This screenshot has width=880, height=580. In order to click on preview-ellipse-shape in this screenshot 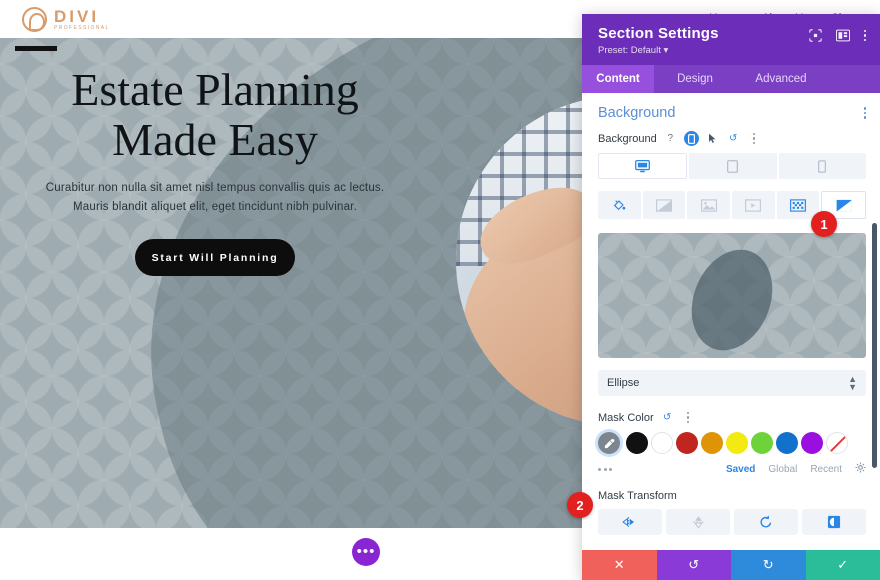, I will do `click(732, 297)`.